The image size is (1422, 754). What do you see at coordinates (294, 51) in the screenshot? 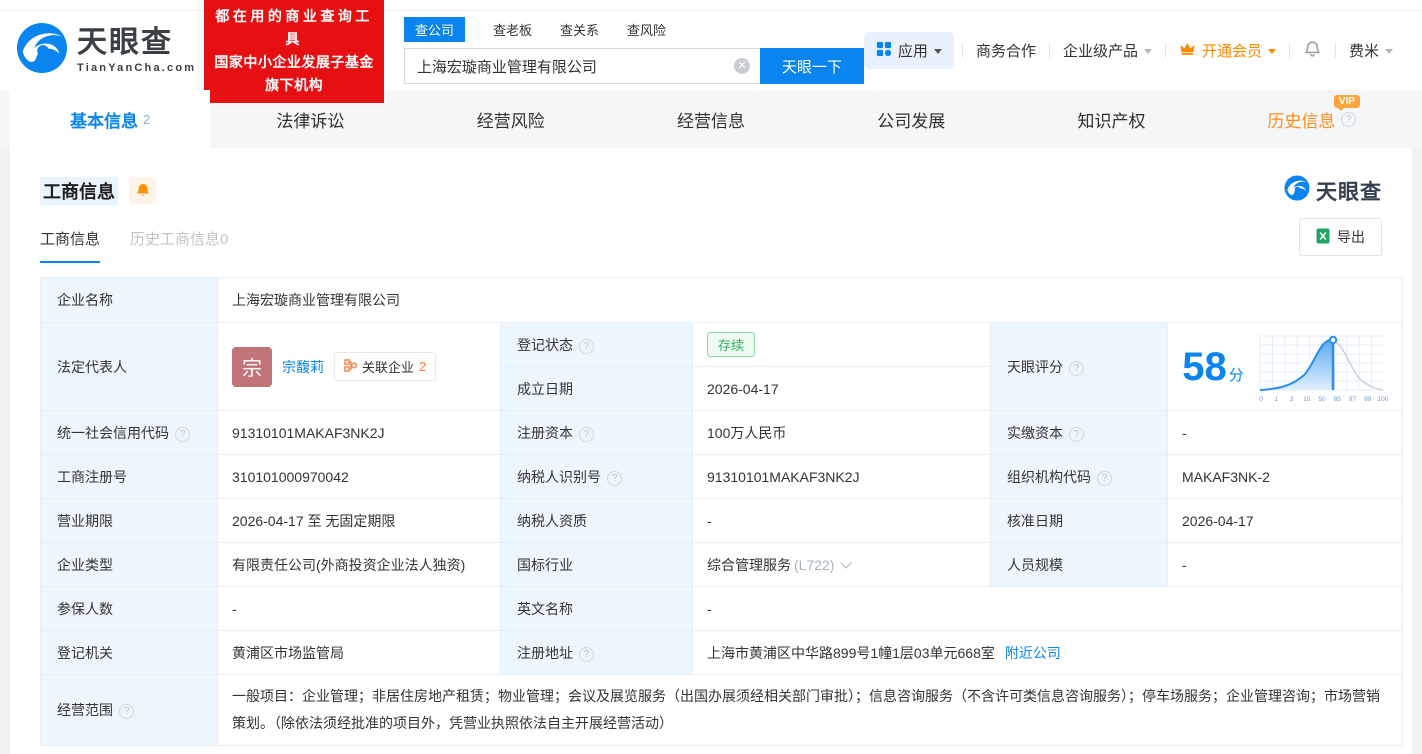
I see `promo-banner: 都在用的商业查询工具 国家中小企业发展子基金旗下机构` at bounding box center [294, 51].